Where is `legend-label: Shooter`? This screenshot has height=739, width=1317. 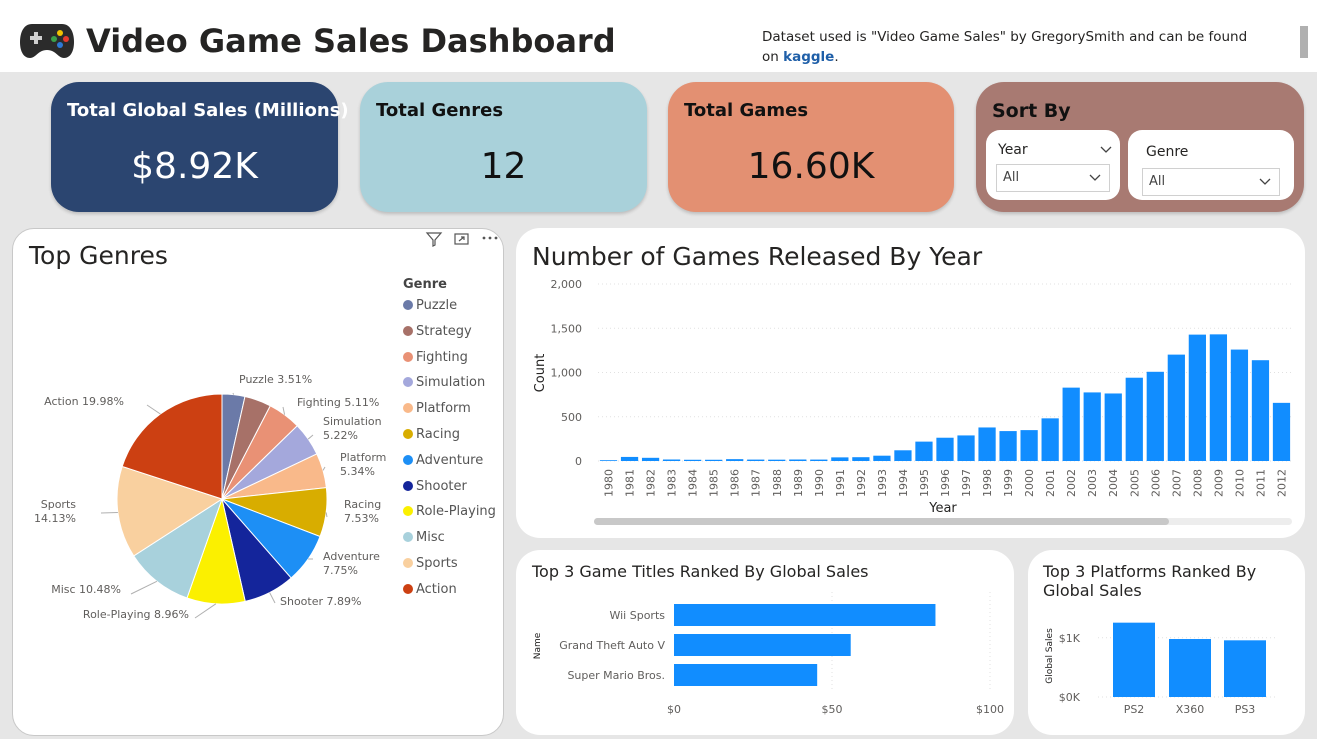
legend-label: Shooter is located at coordinates (441, 486).